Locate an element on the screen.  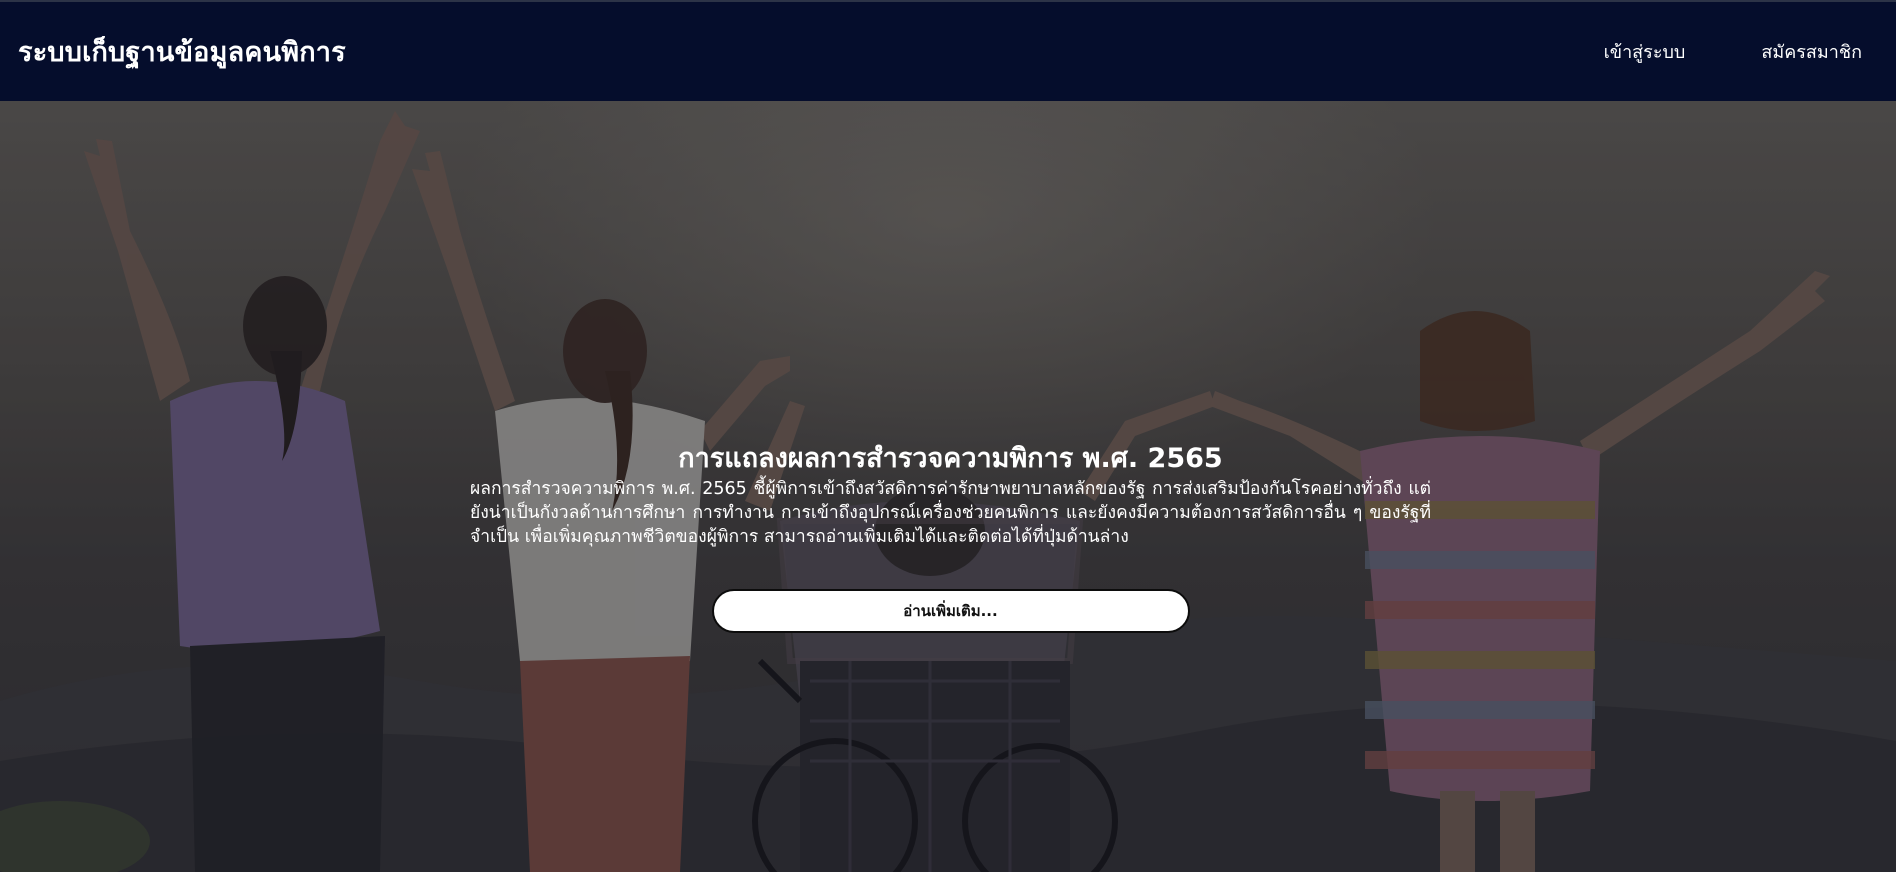
register-link: สมัครสมาชิก is located at coordinates (1811, 51).